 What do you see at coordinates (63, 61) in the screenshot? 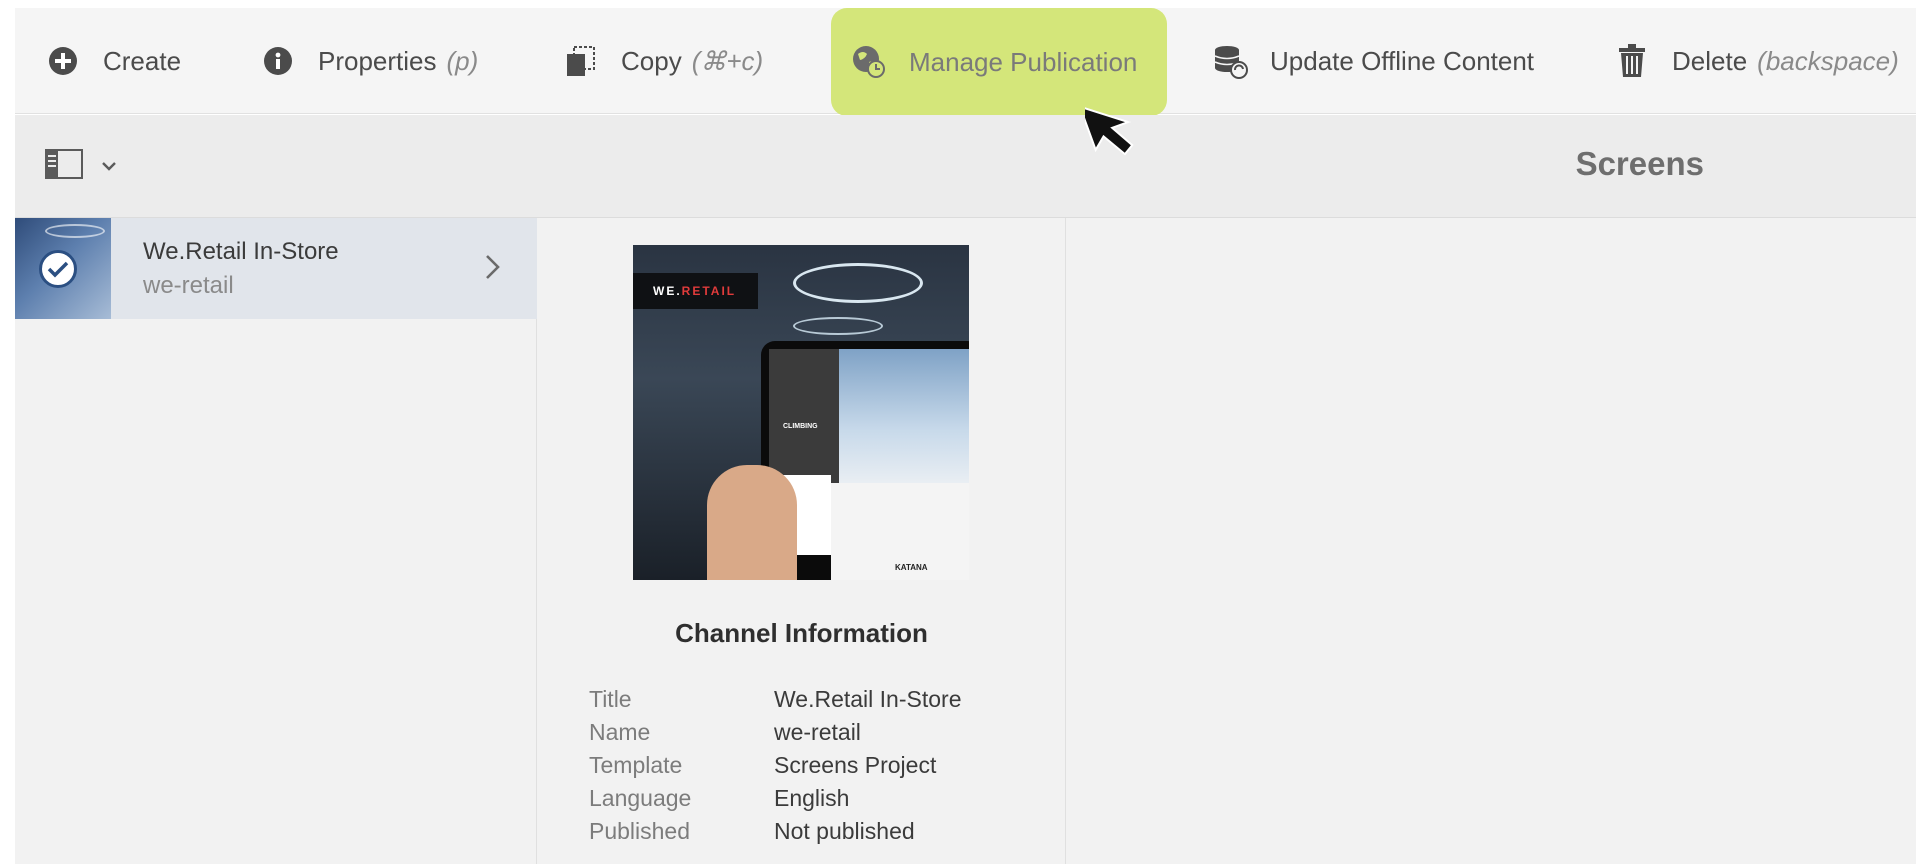
I see `plus-circle-icon` at bounding box center [63, 61].